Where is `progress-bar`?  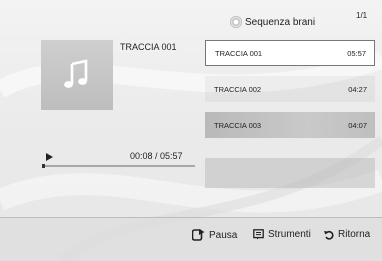 progress-bar is located at coordinates (118, 166).